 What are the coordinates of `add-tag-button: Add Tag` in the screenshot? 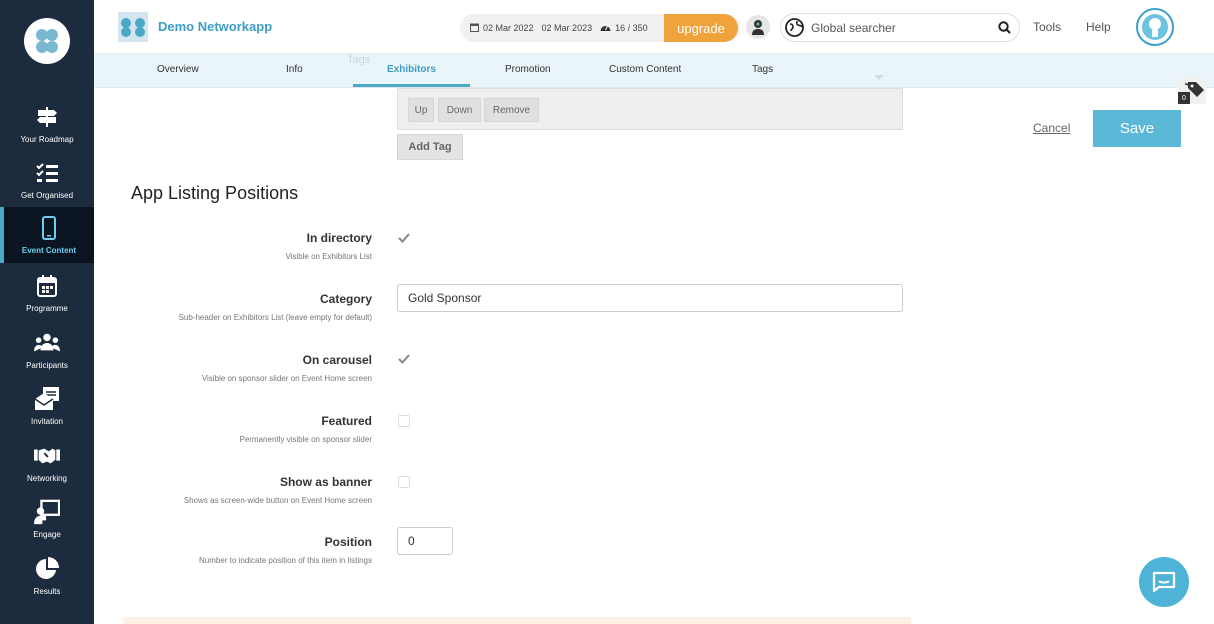 It's located at (430, 147).